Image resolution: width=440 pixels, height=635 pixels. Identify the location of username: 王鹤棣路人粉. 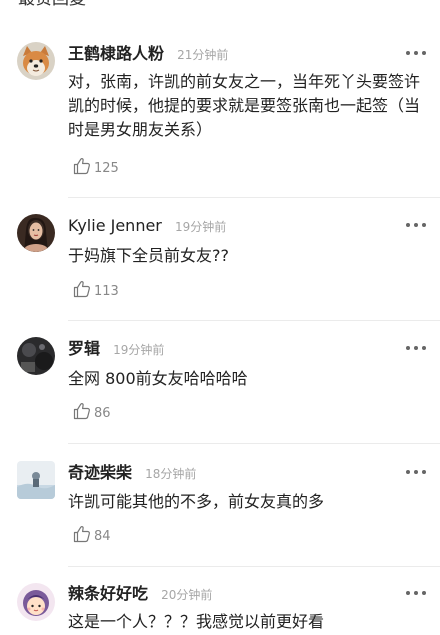
(116, 53).